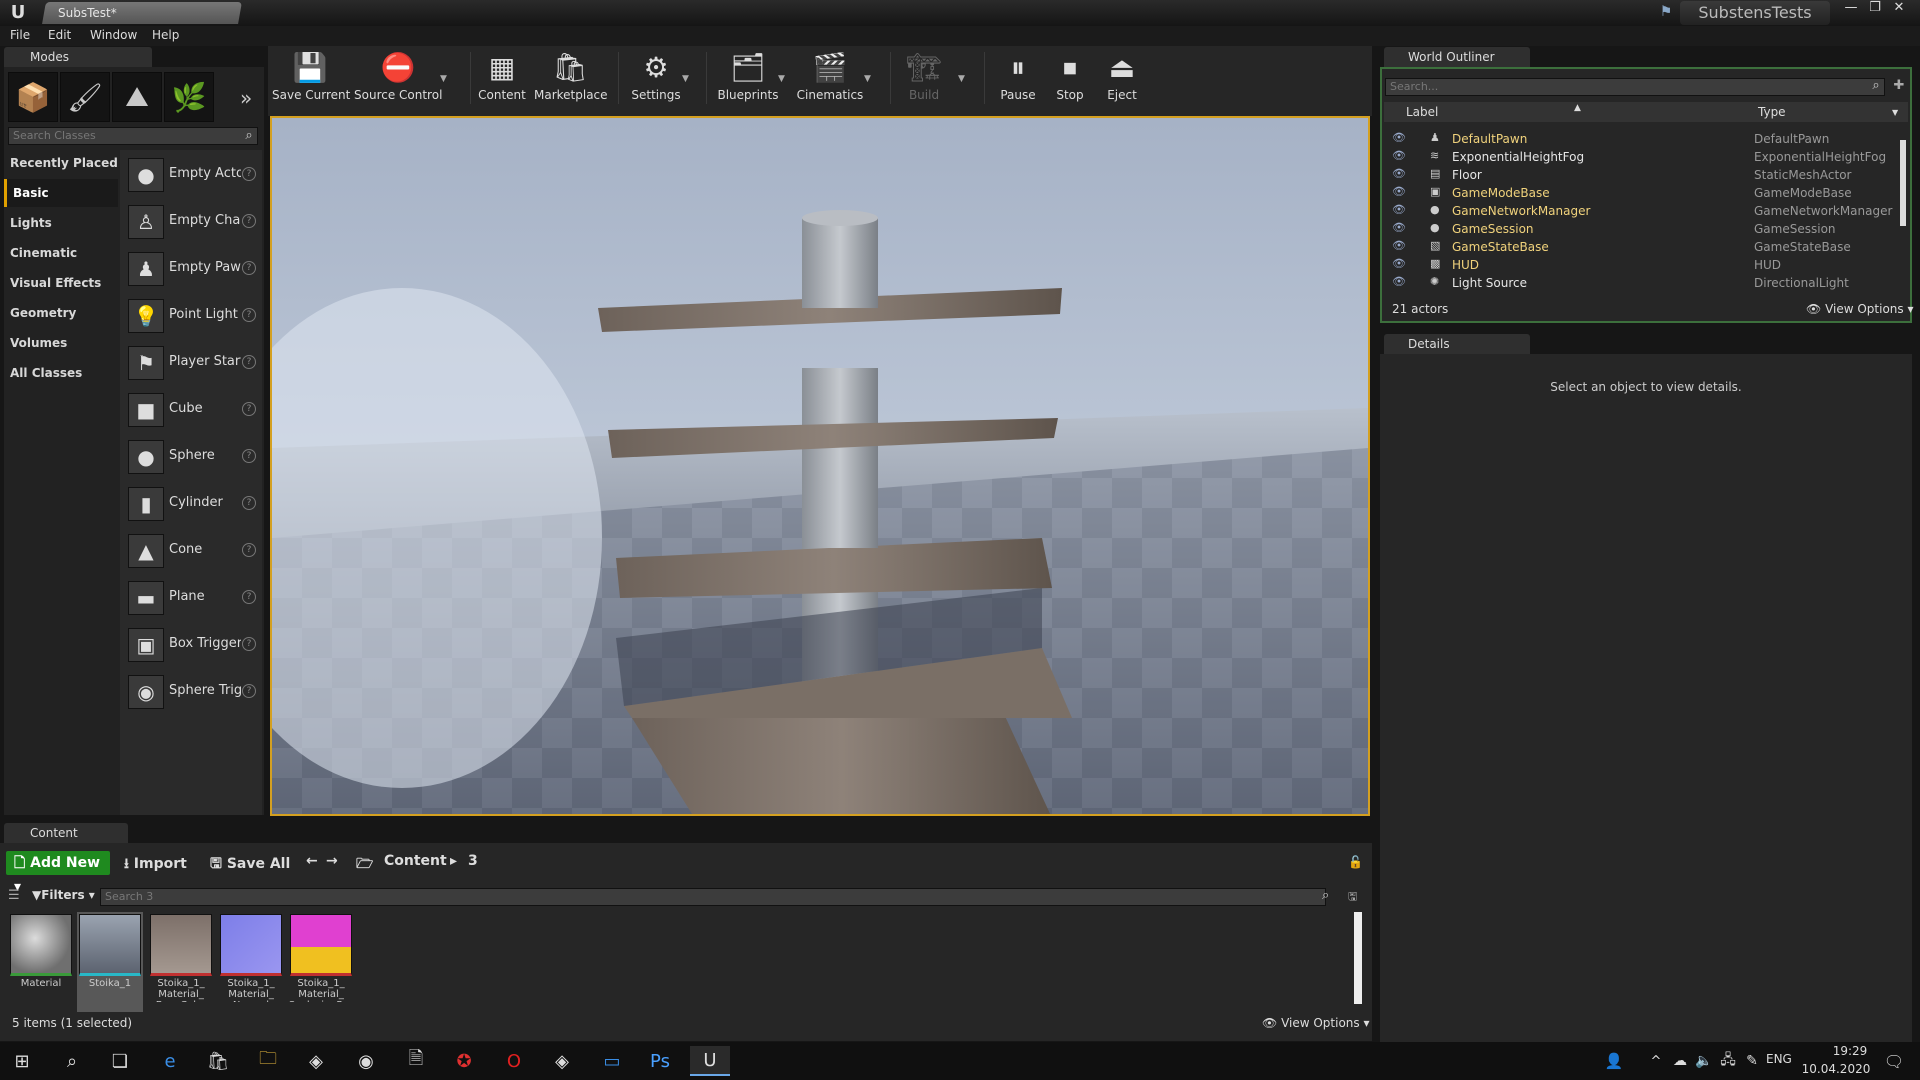 This screenshot has height=1080, width=1920. What do you see at coordinates (61, 253) in the screenshot?
I see `category-cinematic: Cinematic` at bounding box center [61, 253].